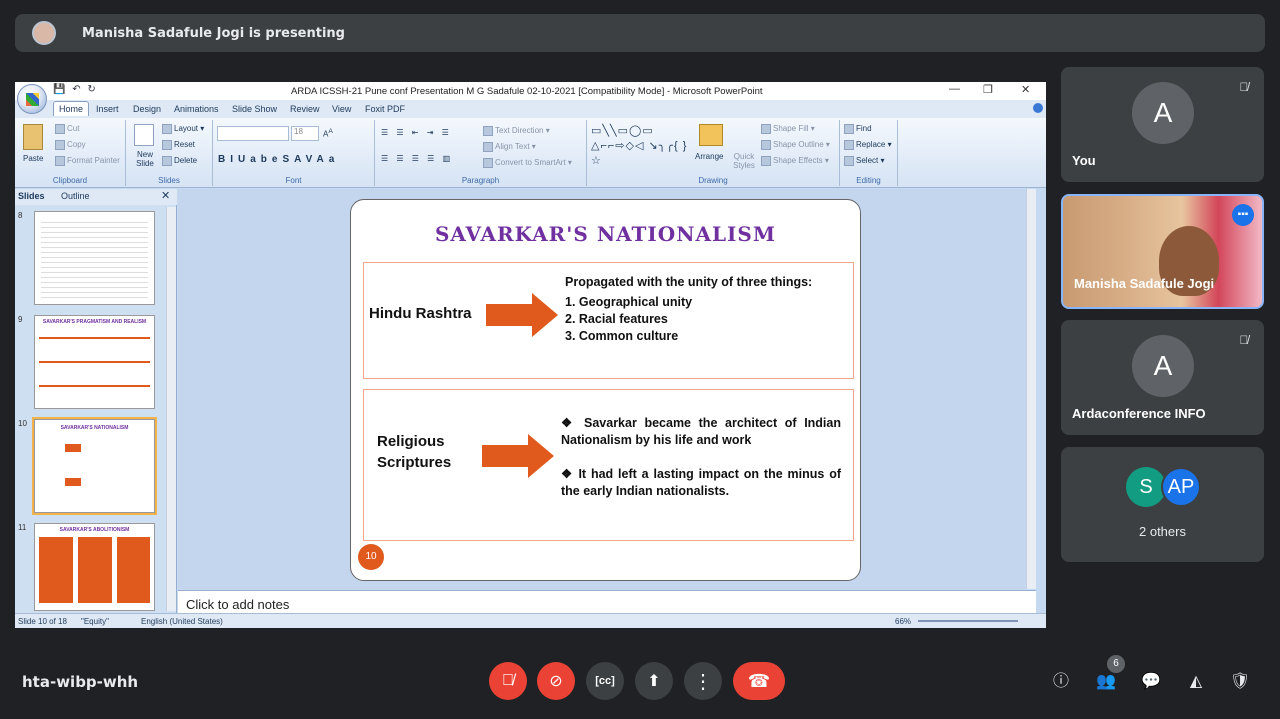 This screenshot has width=1280, height=719. I want to click on host-controls-icon: 🛡, so click(1240, 681).